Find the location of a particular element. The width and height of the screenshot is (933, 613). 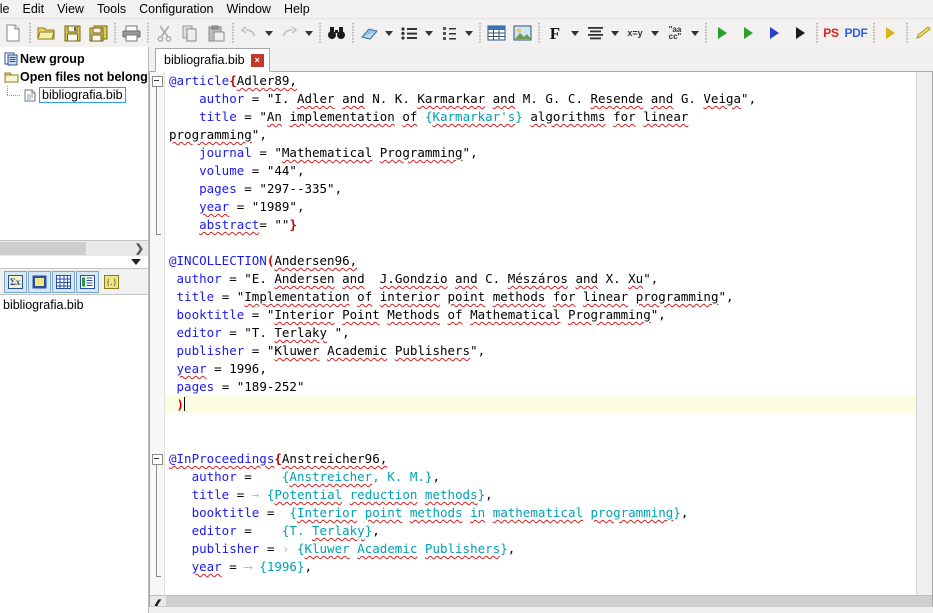

list-dropdown-caret-icon is located at coordinates (429, 33).